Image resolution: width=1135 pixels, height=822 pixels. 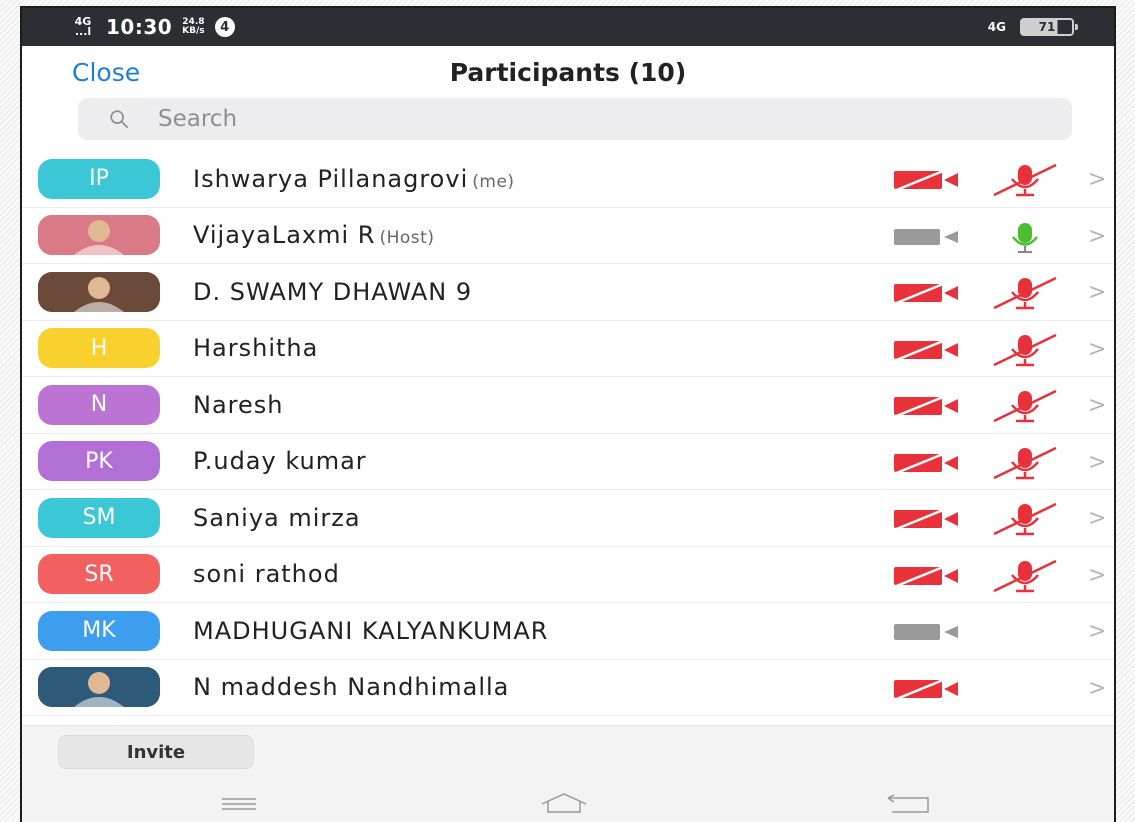 I want to click on participant-name: VijayaLaxmi R, so click(x=284, y=235).